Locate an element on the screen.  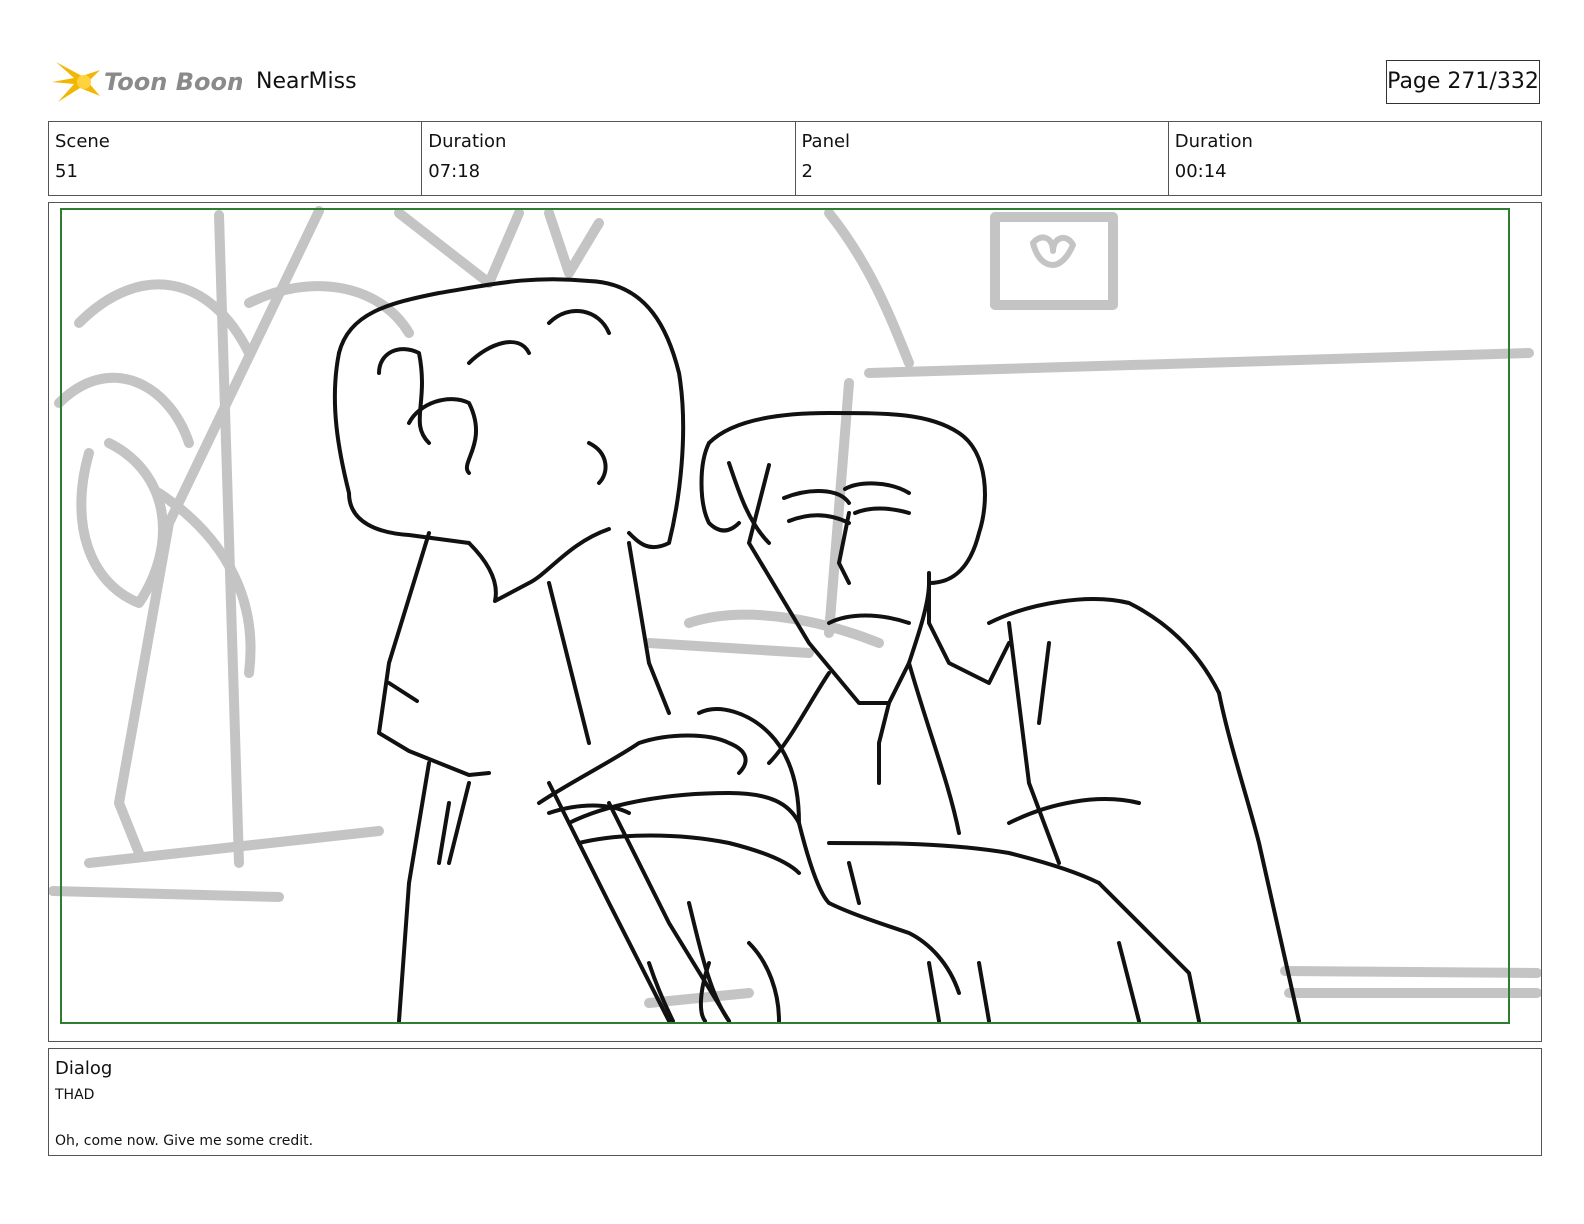
logo-star-icon is located at coordinates (76, 82).